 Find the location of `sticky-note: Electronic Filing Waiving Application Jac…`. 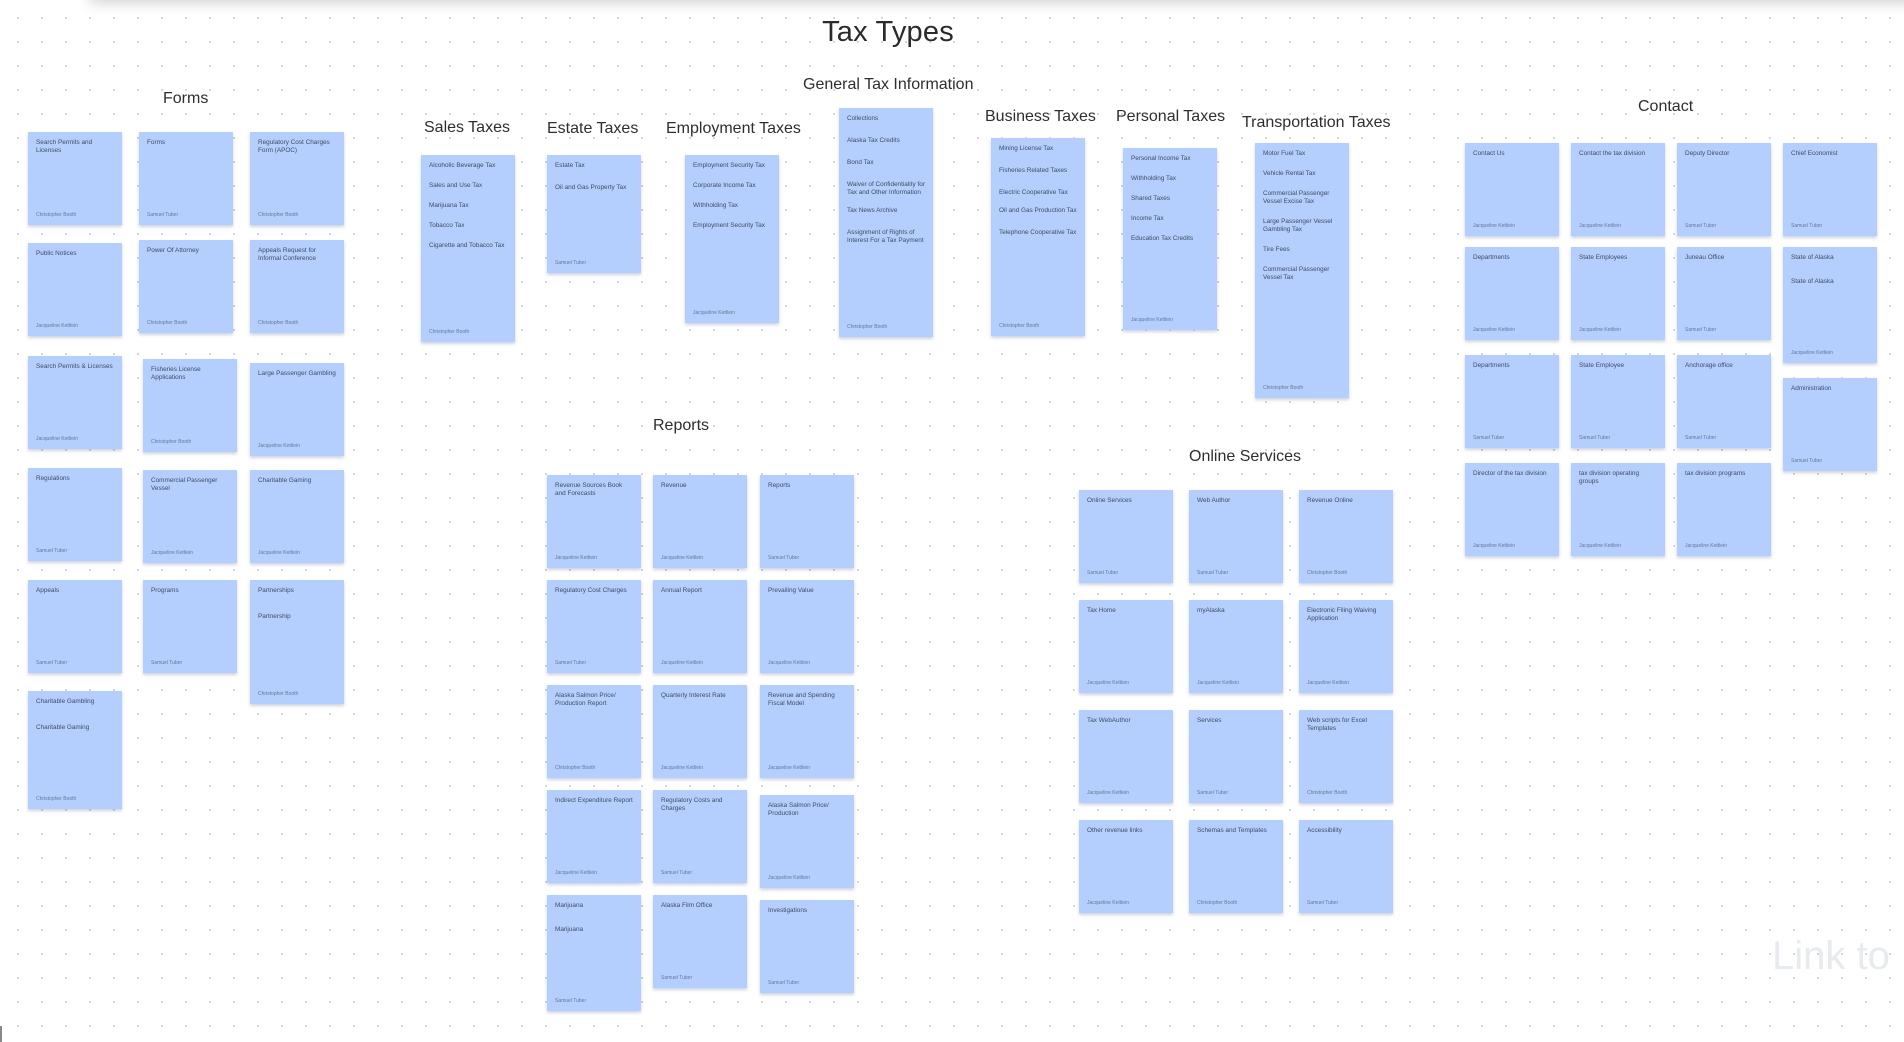

sticky-note: Electronic Filing Waiving Application Jac… is located at coordinates (1346, 646).